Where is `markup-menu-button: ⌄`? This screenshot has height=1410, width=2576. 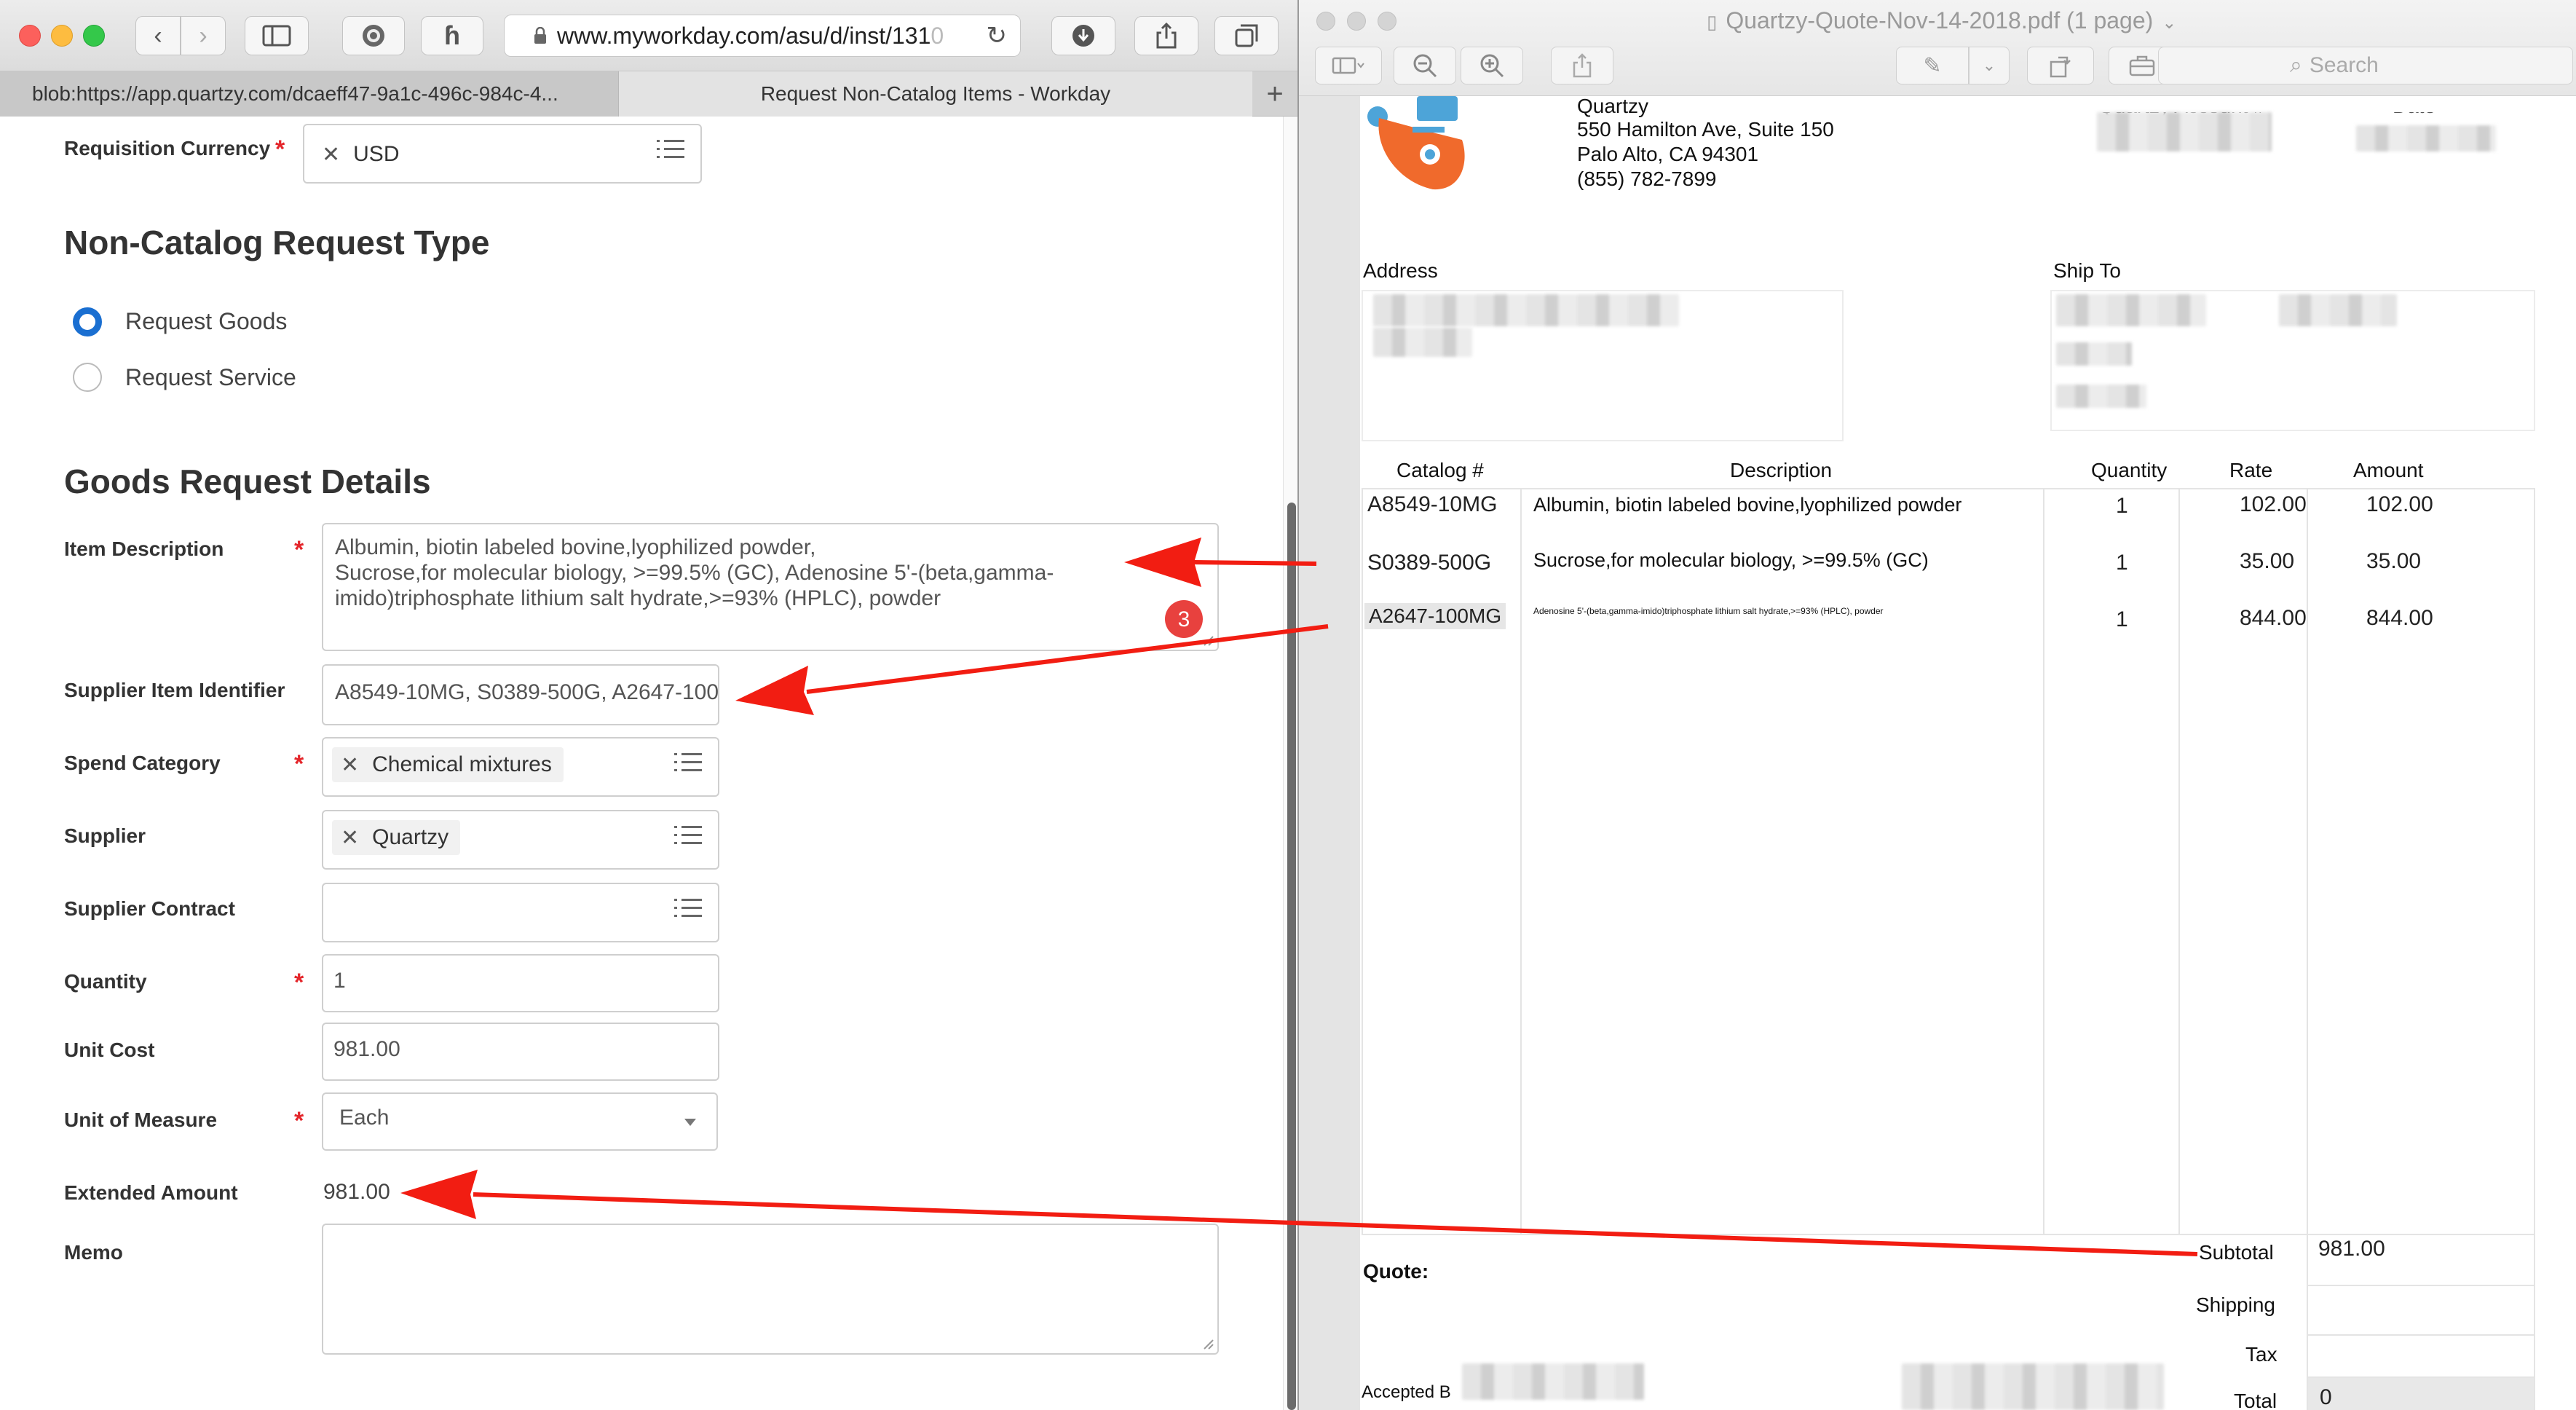
markup-menu-button: ⌄ is located at coordinates (1989, 65).